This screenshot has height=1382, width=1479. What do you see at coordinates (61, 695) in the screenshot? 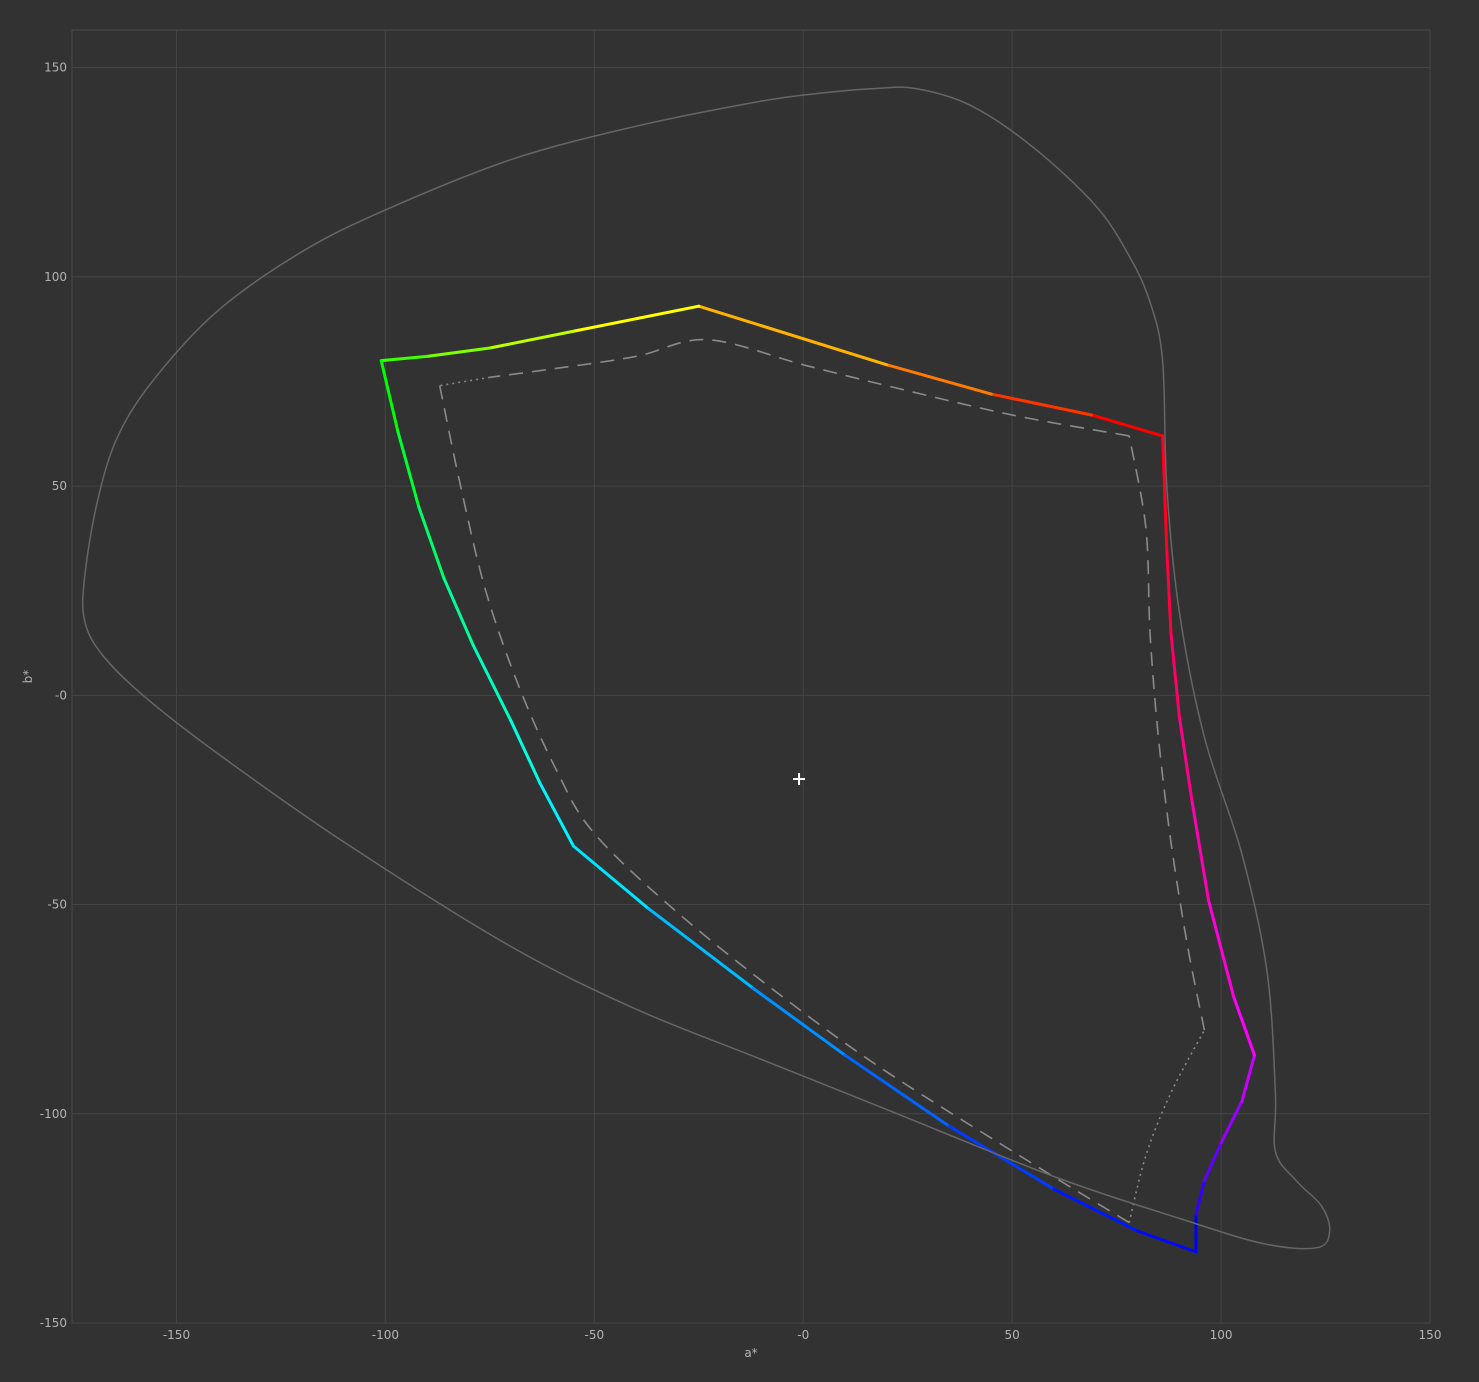
I see `y-tick-label: -0` at bounding box center [61, 695].